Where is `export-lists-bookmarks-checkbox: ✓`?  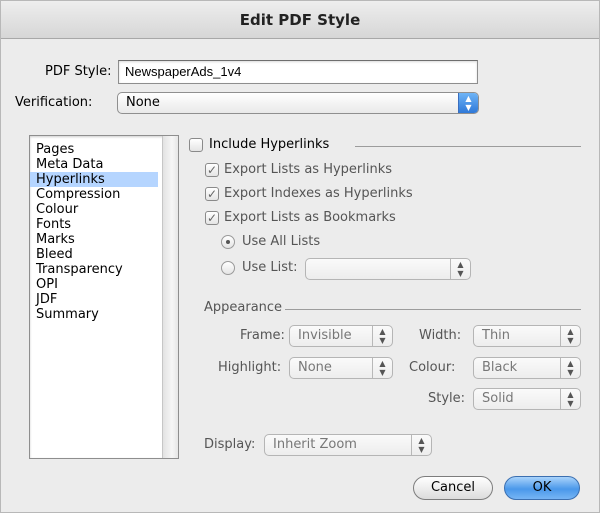 export-lists-bookmarks-checkbox: ✓ is located at coordinates (212, 218).